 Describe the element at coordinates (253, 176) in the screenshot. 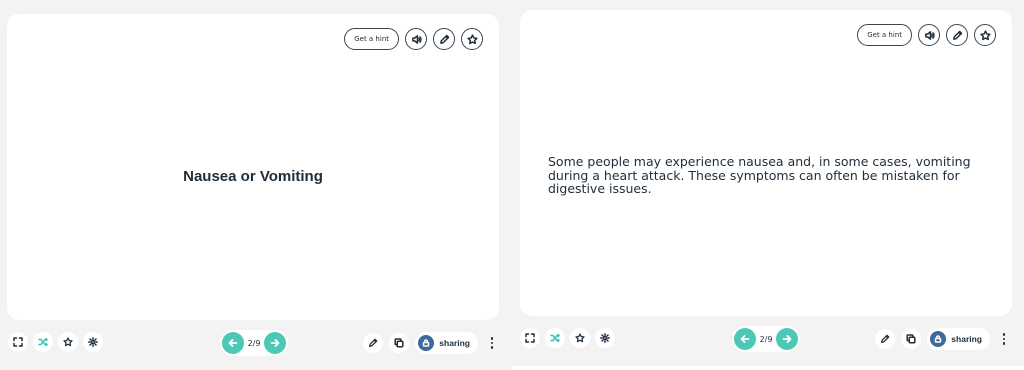

I see `card-term: Nausea or Vomiting` at that location.